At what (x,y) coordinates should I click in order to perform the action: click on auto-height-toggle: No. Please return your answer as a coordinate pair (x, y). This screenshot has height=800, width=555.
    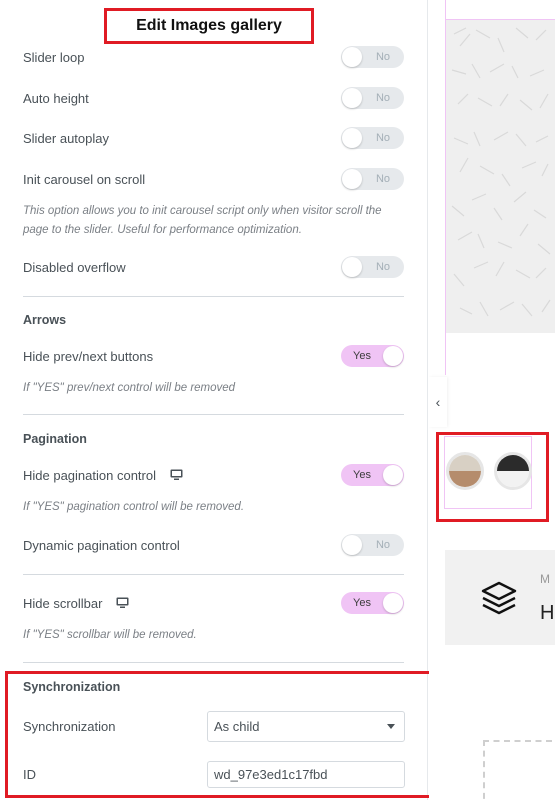
    Looking at the image, I should click on (372, 98).